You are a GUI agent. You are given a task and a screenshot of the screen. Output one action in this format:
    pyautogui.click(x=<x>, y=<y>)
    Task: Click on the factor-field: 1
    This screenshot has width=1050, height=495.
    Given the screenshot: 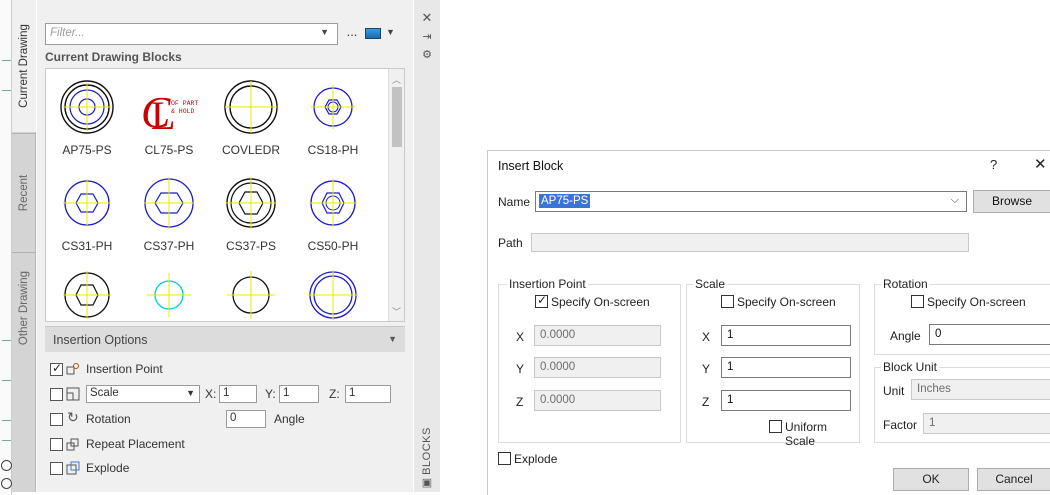 What is the action you would take?
    pyautogui.click(x=986, y=423)
    